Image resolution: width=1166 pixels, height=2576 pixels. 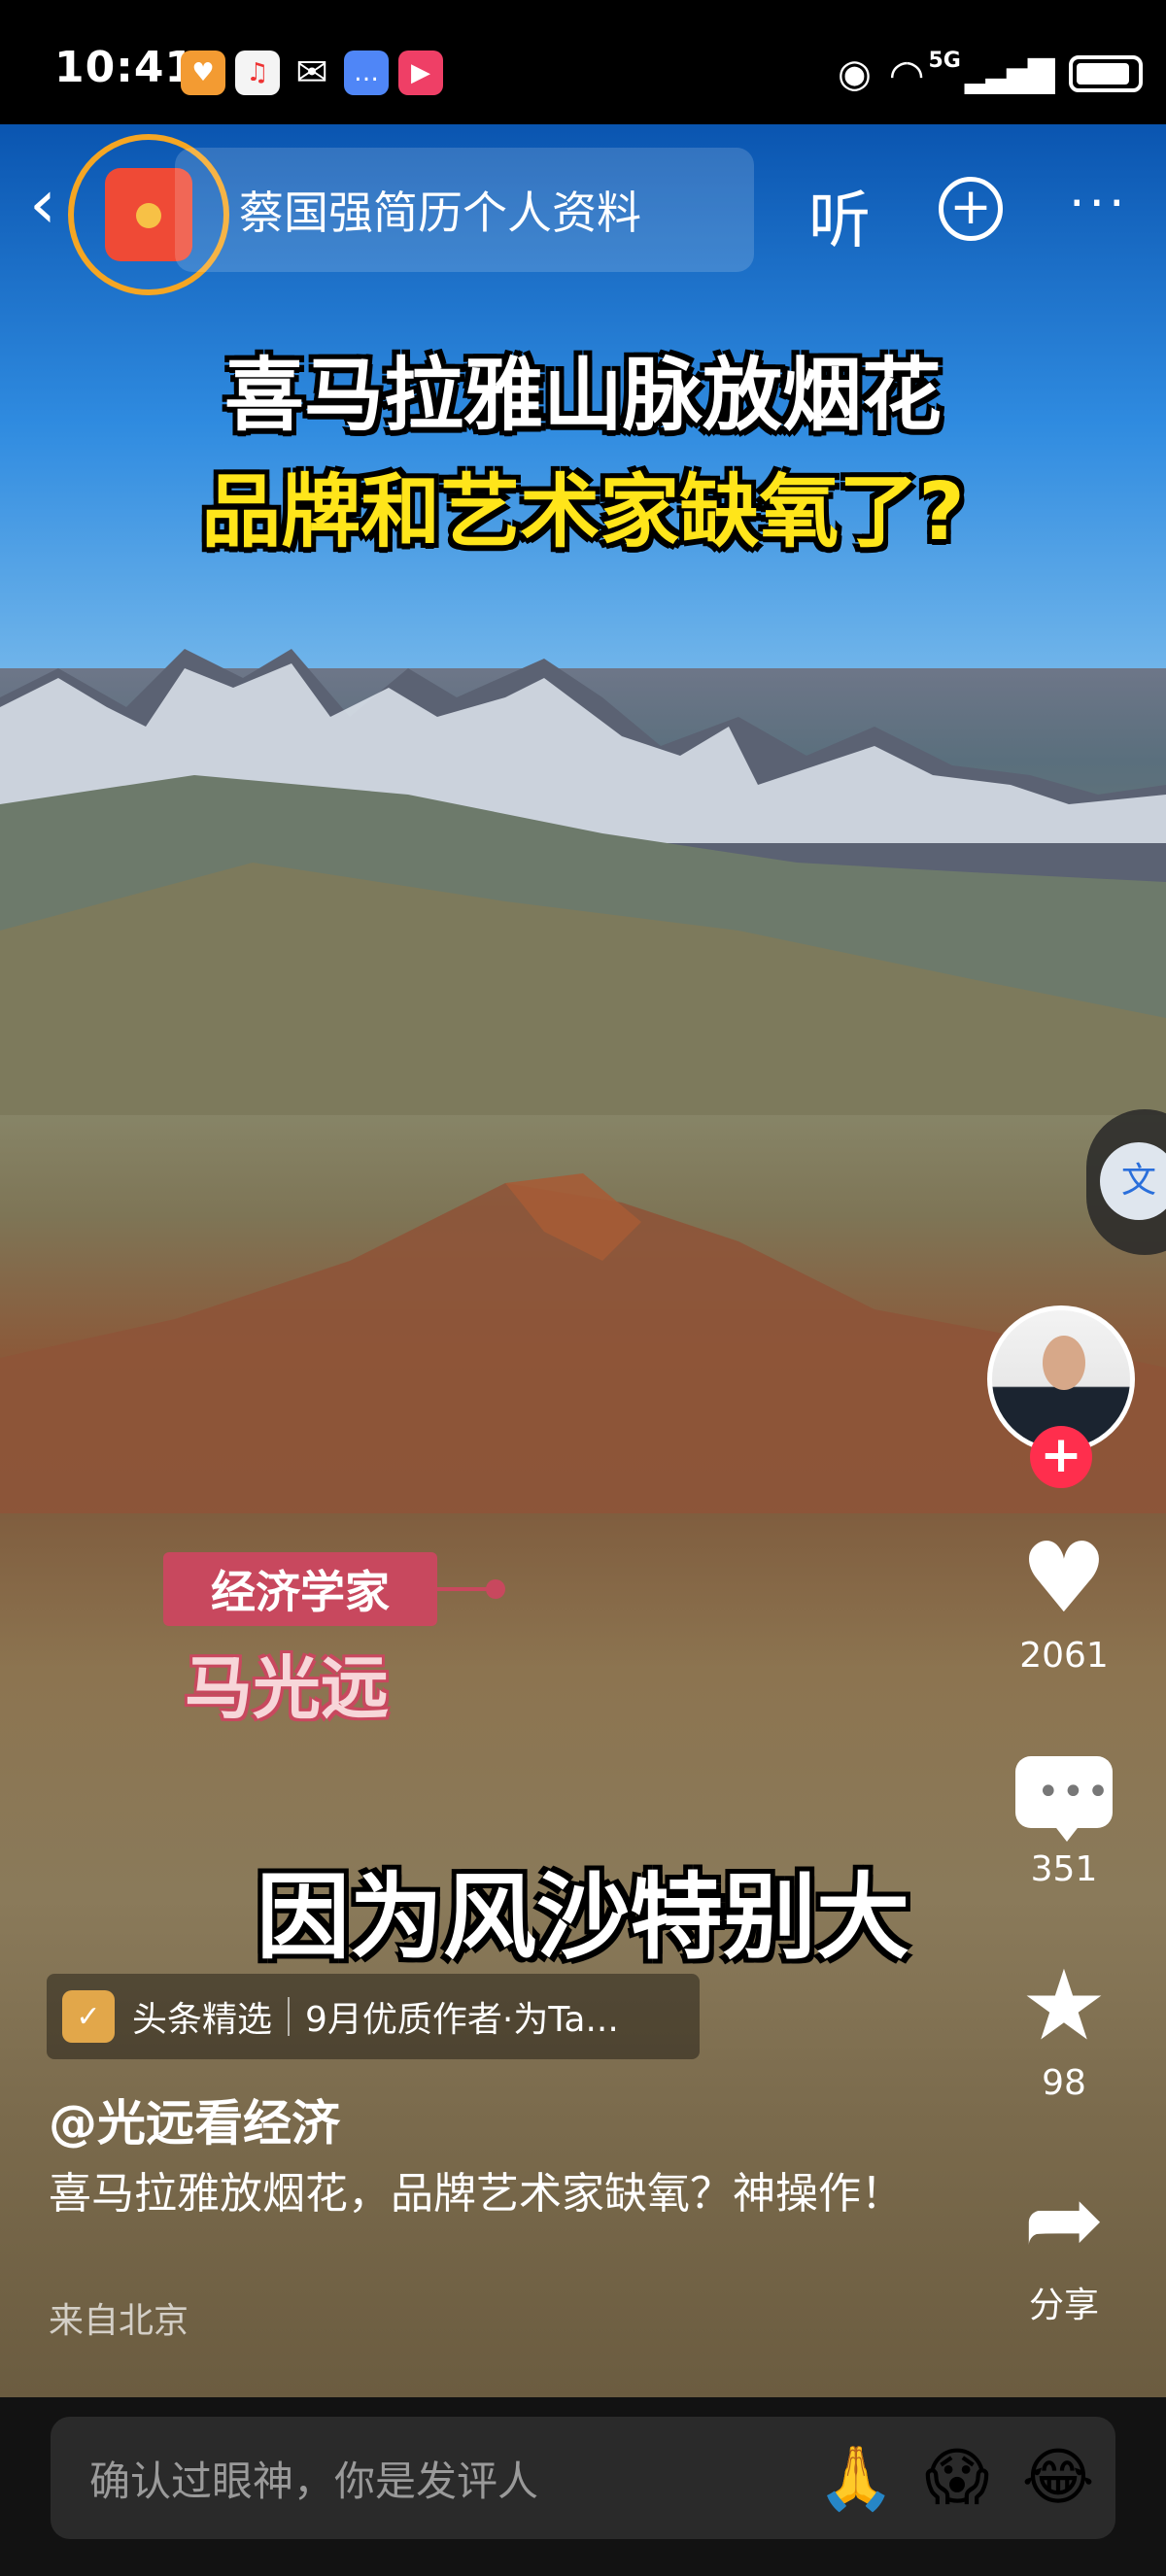 I want to click on comment-input: 确认过眼神，你是发评人 🙏 😱 😂, so click(x=583, y=2478).